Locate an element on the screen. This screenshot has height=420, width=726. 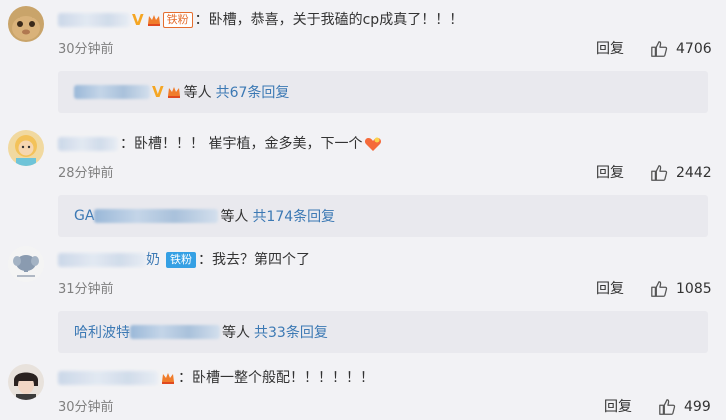
comment-line: 奶 铁粉 ： 我去？第四个了 is located at coordinates (184, 260).